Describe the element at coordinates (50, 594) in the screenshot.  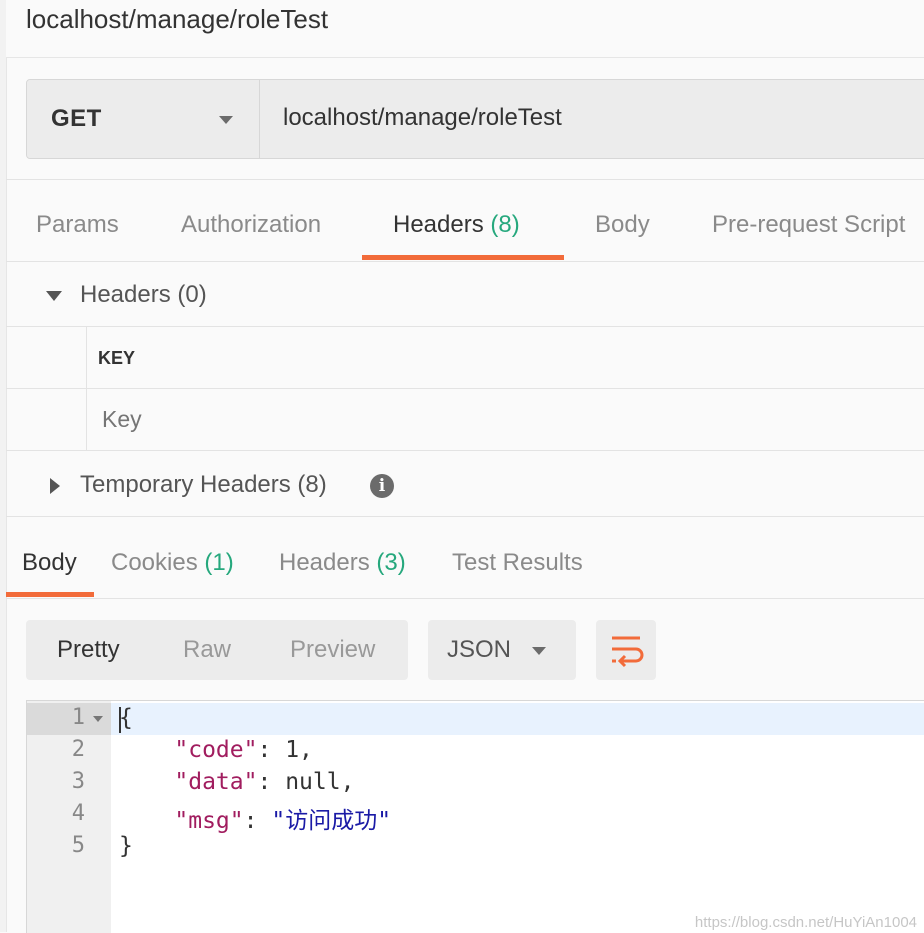
I see `active-response-tab-indicator` at that location.